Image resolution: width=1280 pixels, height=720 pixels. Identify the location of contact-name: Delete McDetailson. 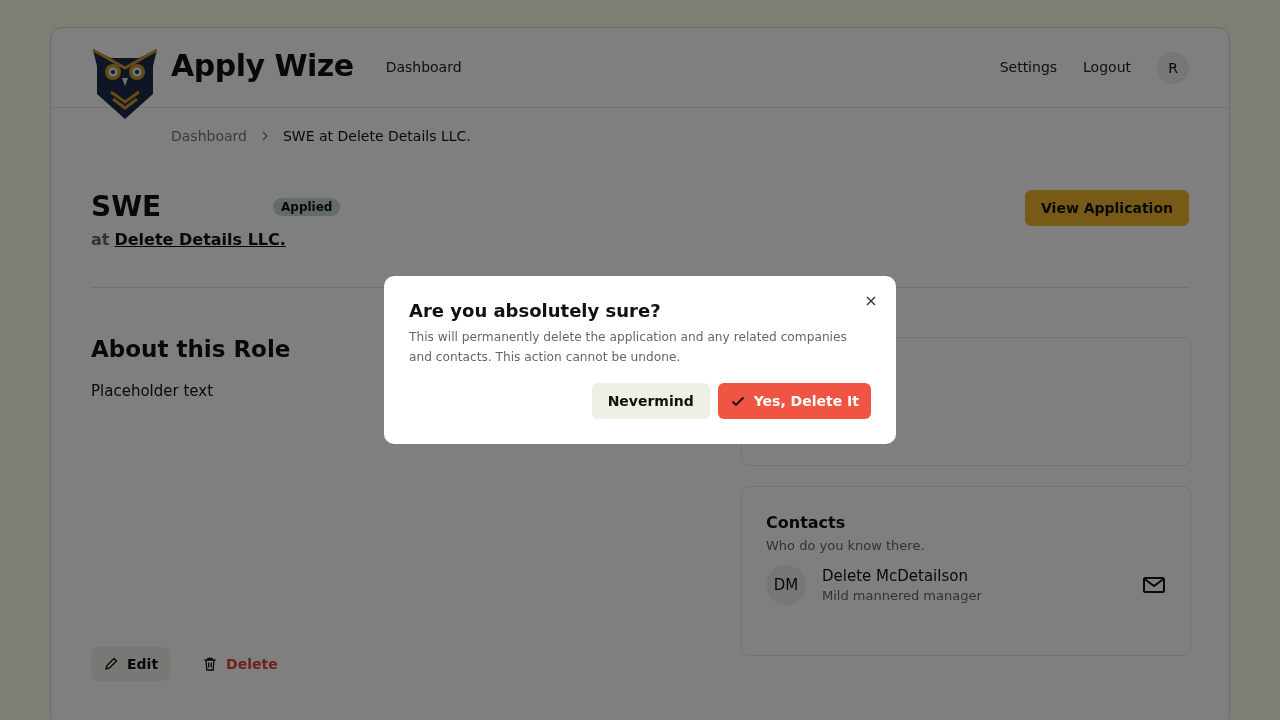
(895, 576).